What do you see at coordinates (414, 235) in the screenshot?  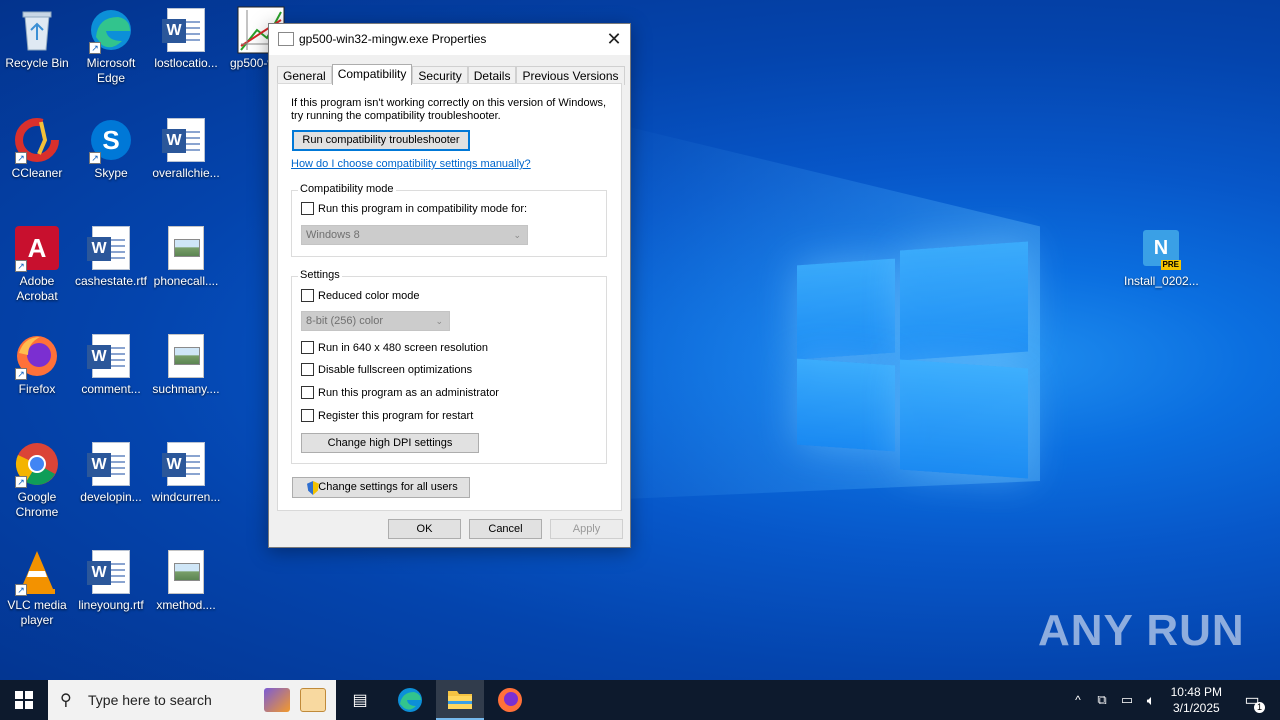 I see `compat-os-select: Windows 8 ⌄` at bounding box center [414, 235].